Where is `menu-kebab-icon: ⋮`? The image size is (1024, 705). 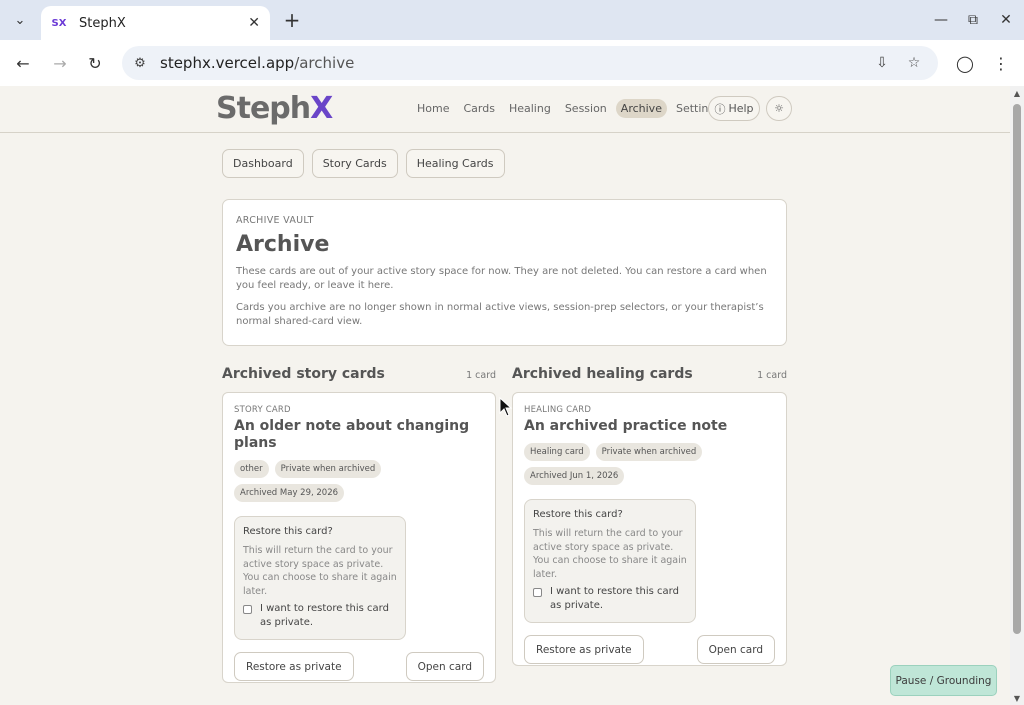
menu-kebab-icon: ⋮ is located at coordinates (1001, 63).